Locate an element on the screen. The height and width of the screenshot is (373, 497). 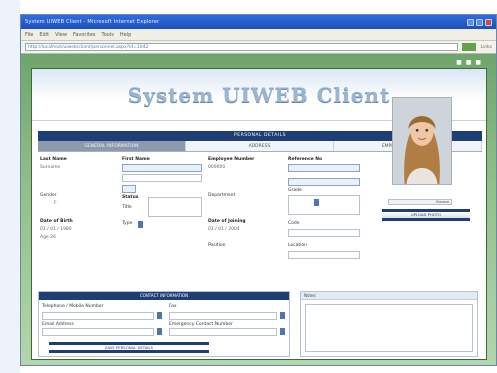
email-field is located at coordinates (98, 332).